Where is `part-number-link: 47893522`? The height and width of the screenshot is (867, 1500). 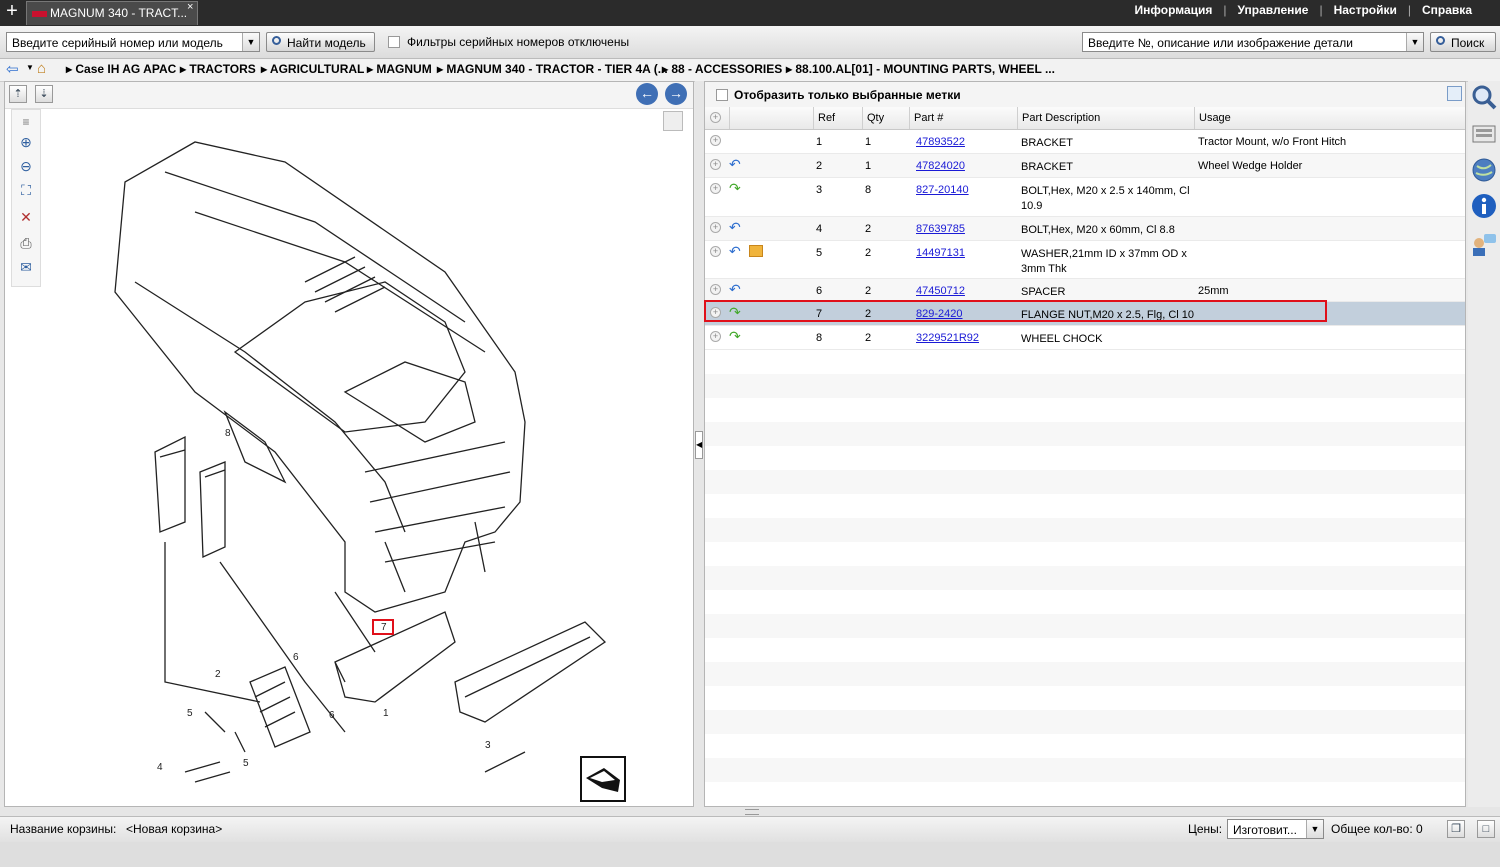
part-number-link: 47893522 is located at coordinates (940, 142).